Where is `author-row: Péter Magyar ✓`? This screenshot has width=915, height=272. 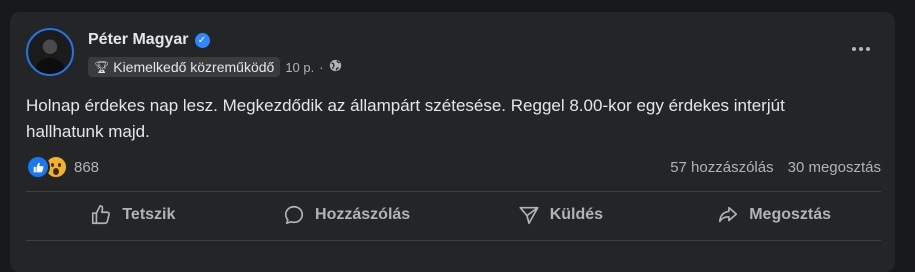 author-row: Péter Magyar ✓ is located at coordinates (149, 40).